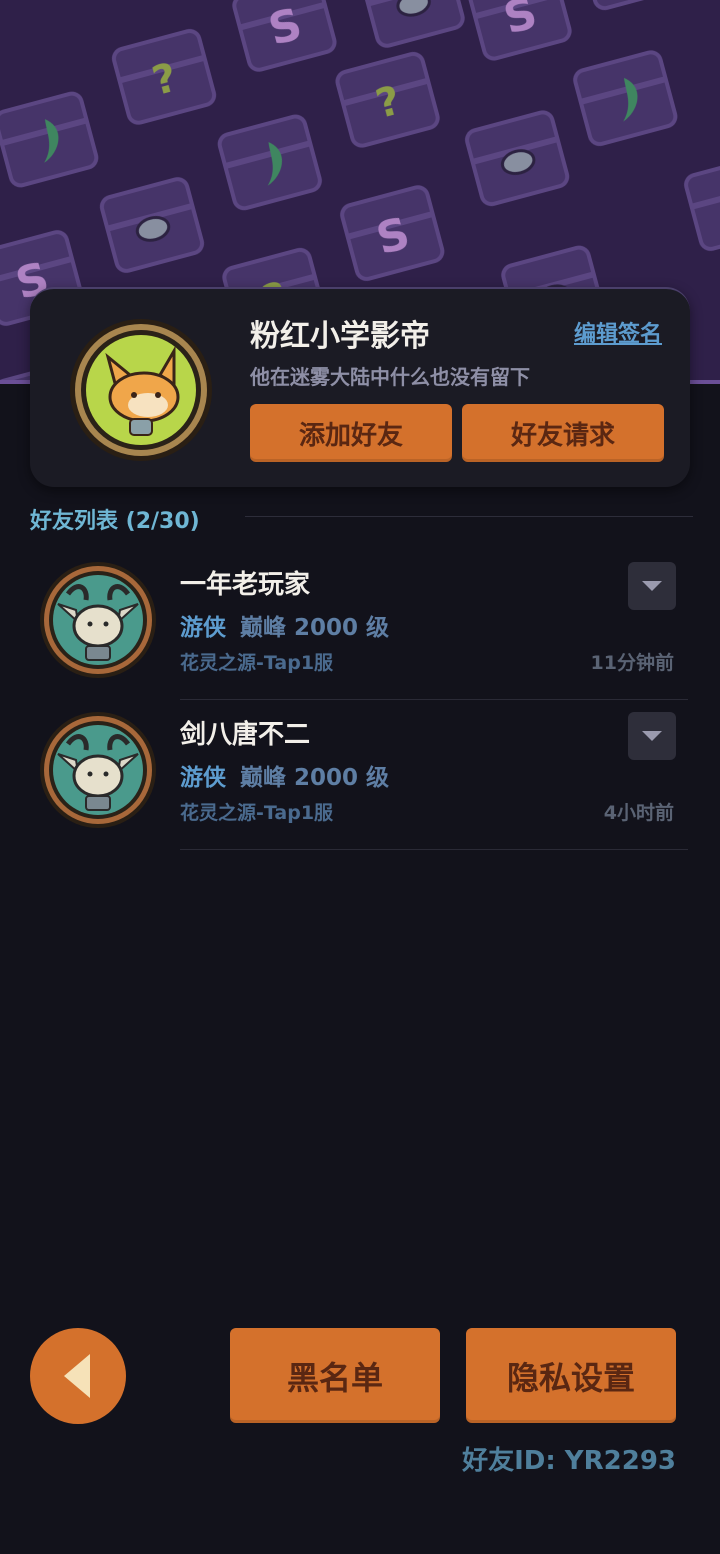  Describe the element at coordinates (569, 1461) in the screenshot. I see `friend-id-label: 好友ID: YR2293` at that location.